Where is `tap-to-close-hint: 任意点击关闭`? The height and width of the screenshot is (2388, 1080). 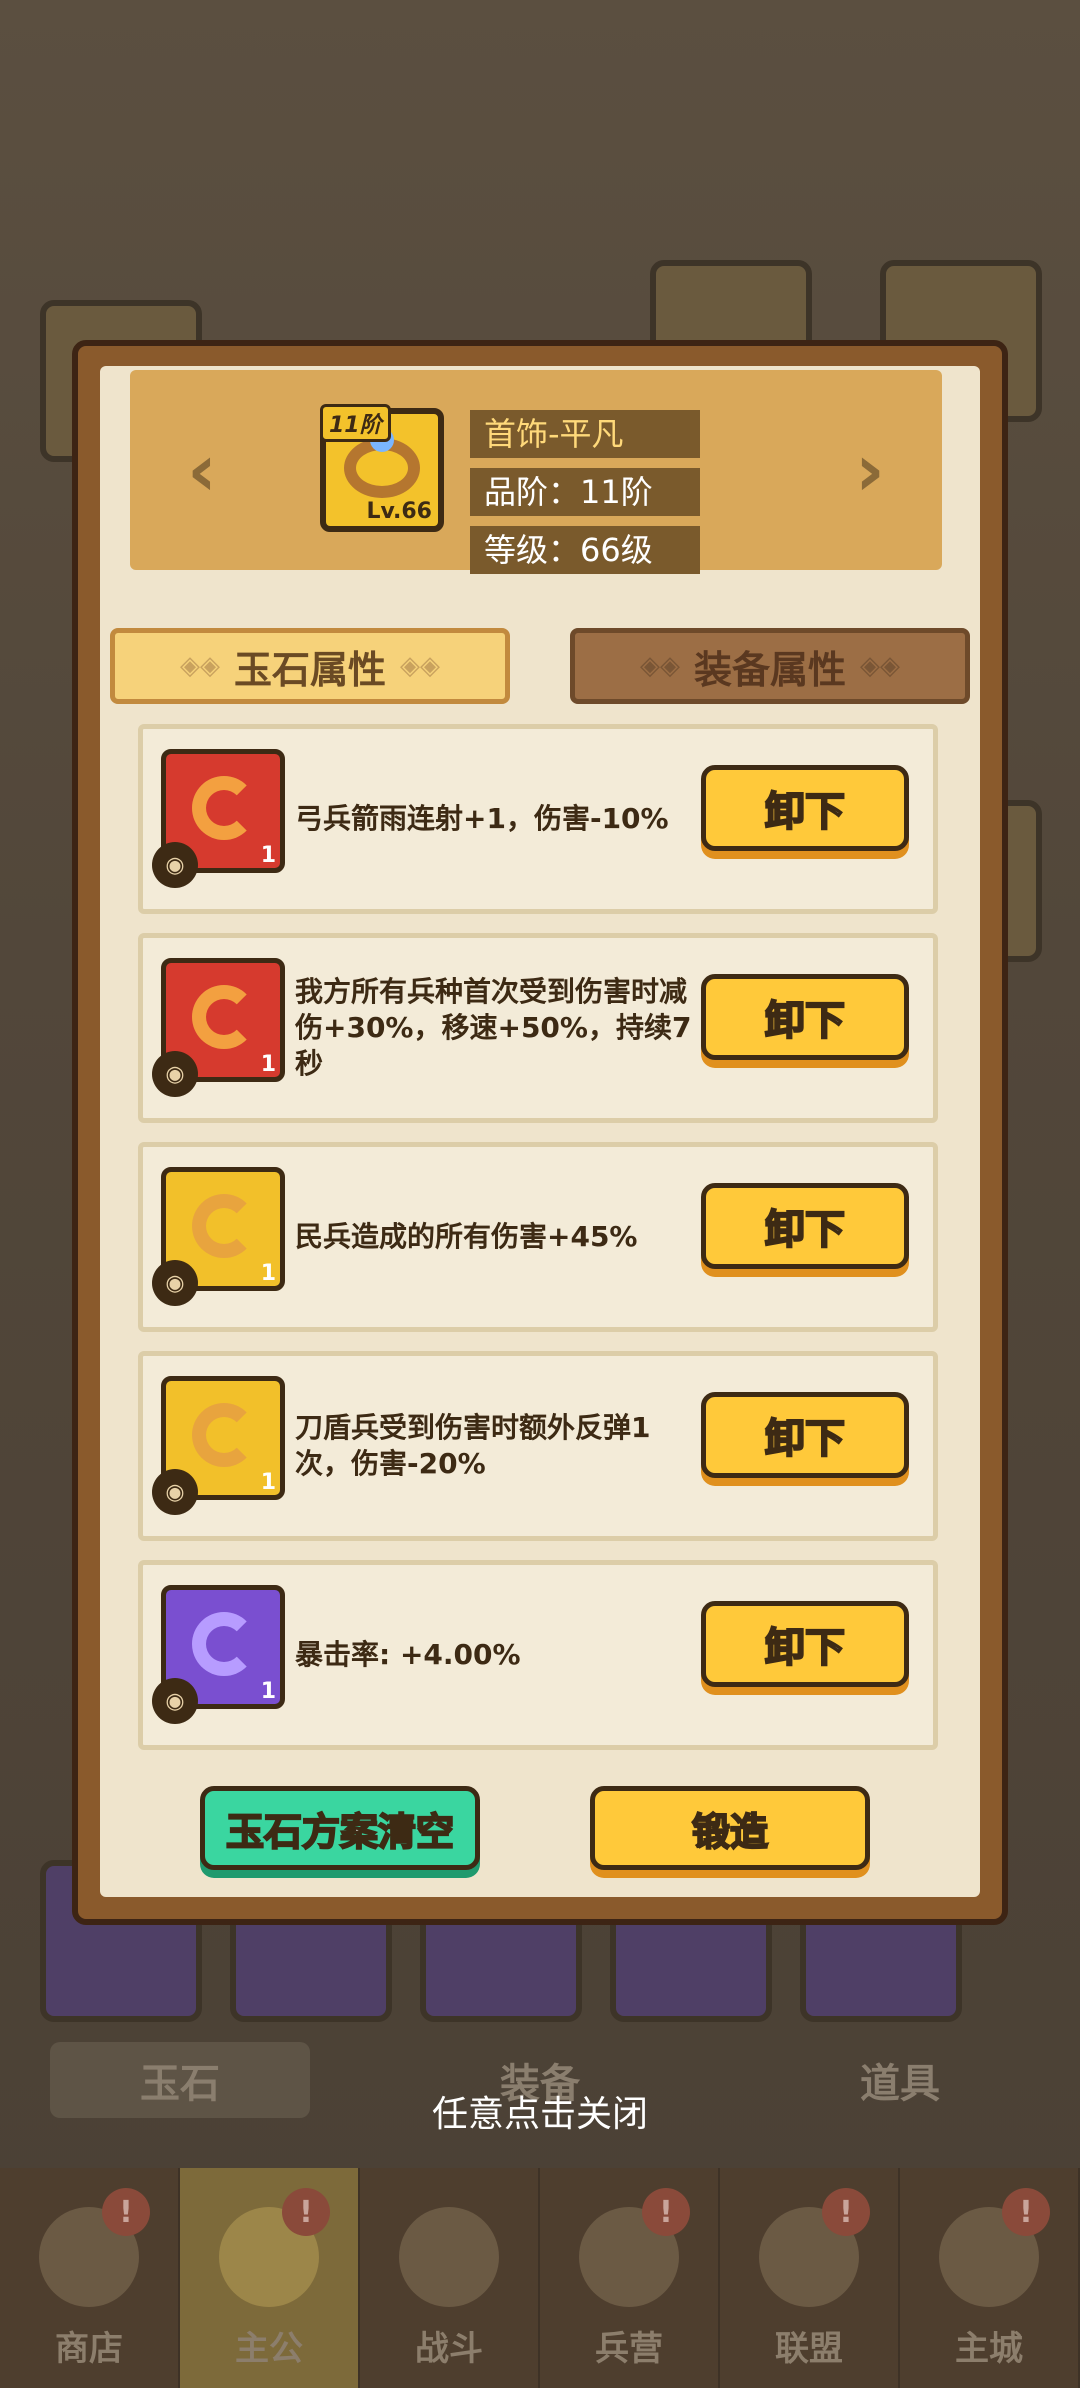 tap-to-close-hint: 任意点击关闭 is located at coordinates (540, 2111).